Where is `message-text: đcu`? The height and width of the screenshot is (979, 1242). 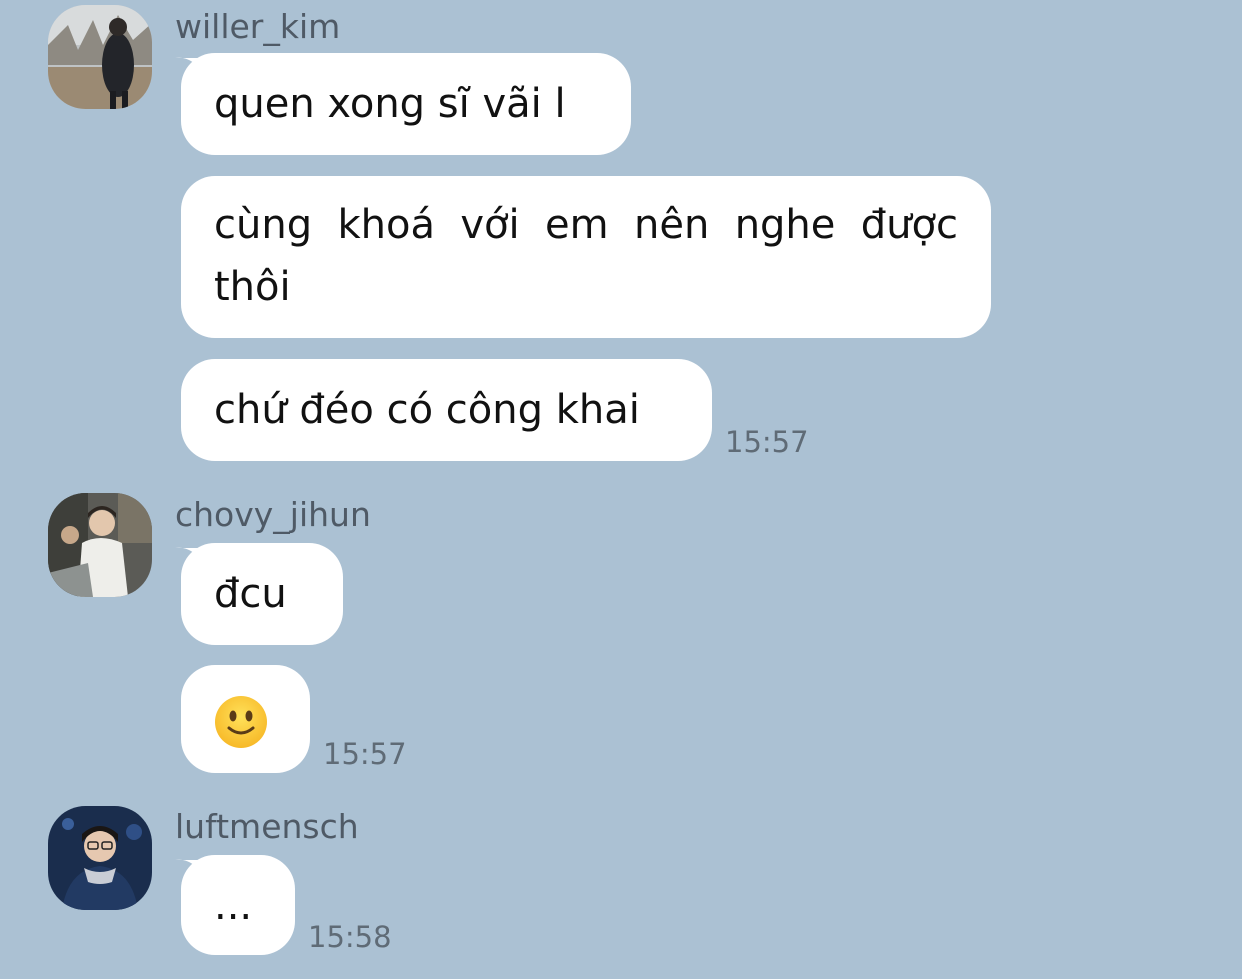
message-text: đcu is located at coordinates (250, 594).